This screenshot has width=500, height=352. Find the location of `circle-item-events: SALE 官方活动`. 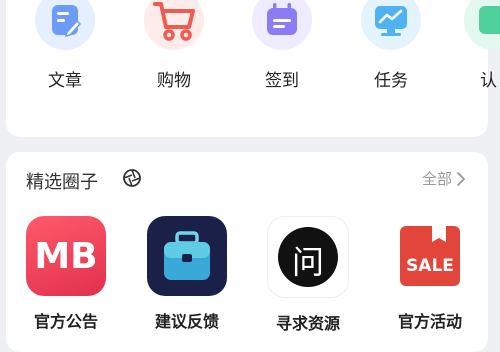

circle-item-events: SALE 官方活动 is located at coordinates (430, 274).